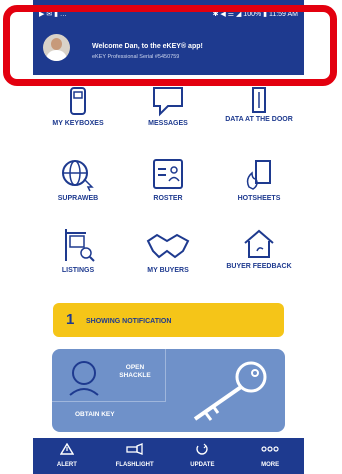 Image resolution: width=342 pixels, height=474 pixels. I want to click on grid-item-hotsheets: HOTSHEETS, so click(259, 180).